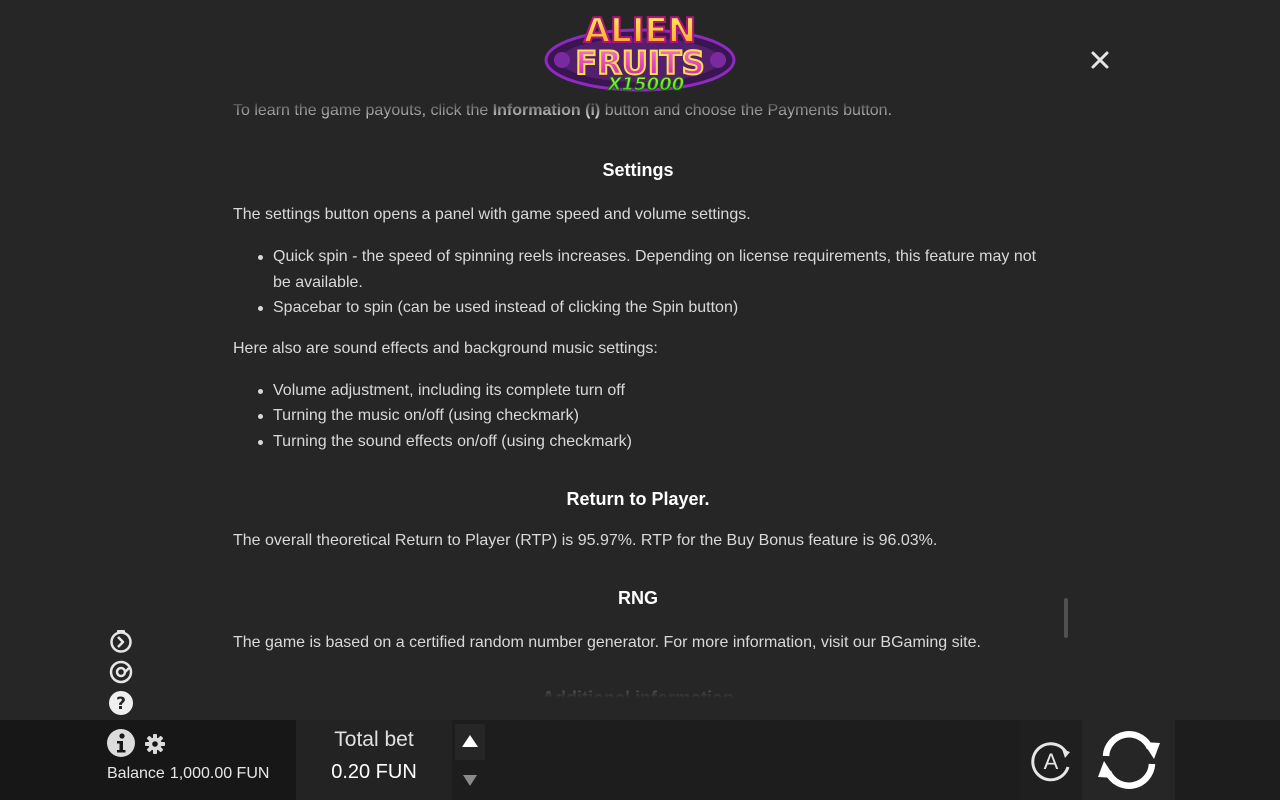  I want to click on turbo-icon, so click(121, 641).